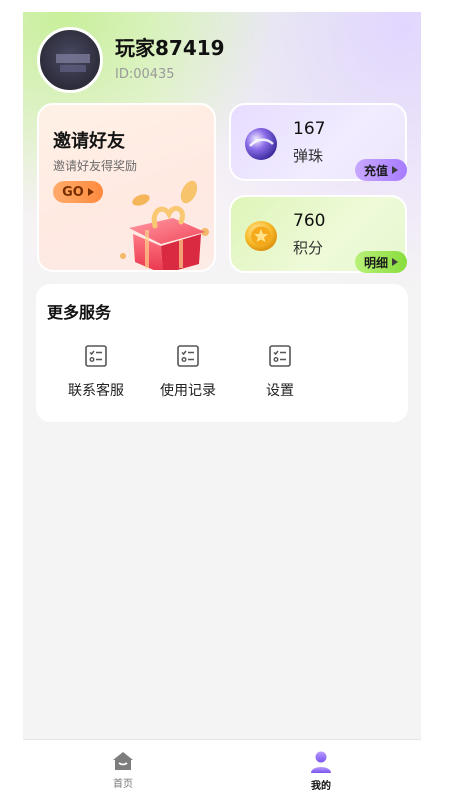 This screenshot has height=800, width=450. I want to click on marbles-value: 167, so click(309, 129).